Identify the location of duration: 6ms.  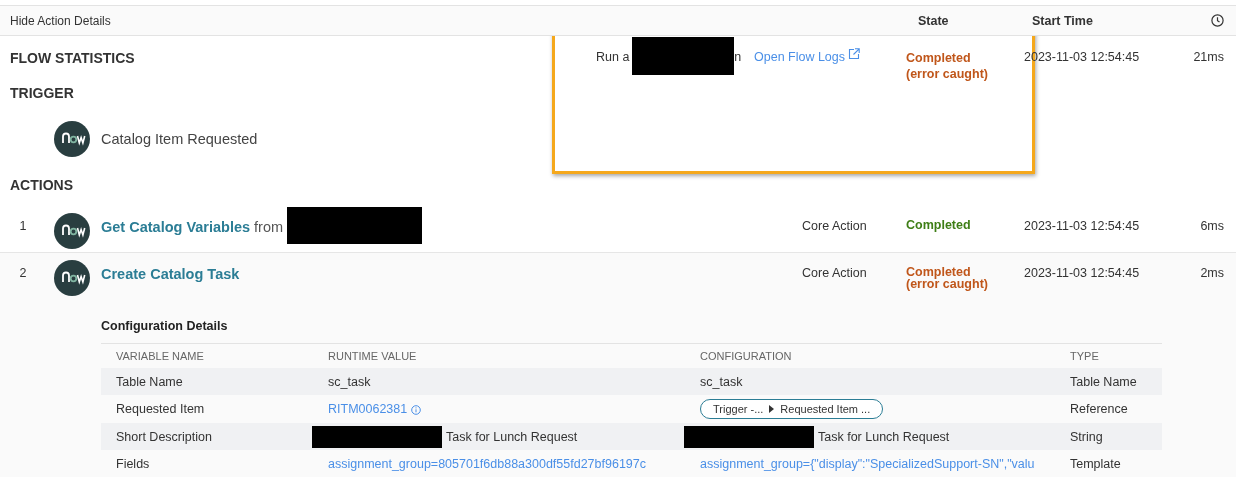
(1211, 226).